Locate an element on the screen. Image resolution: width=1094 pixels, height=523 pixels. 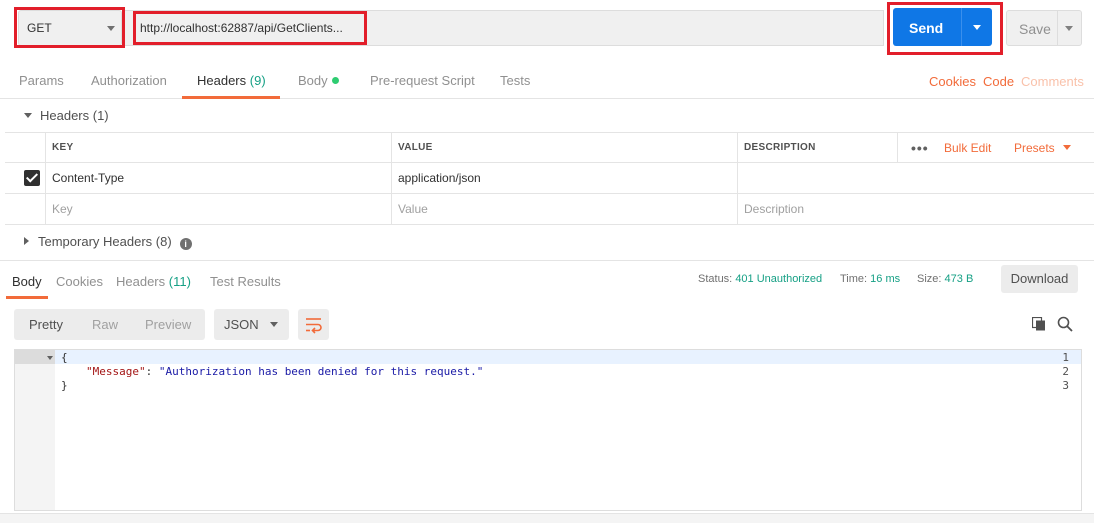
tab-body-label: Body is located at coordinates (313, 80).